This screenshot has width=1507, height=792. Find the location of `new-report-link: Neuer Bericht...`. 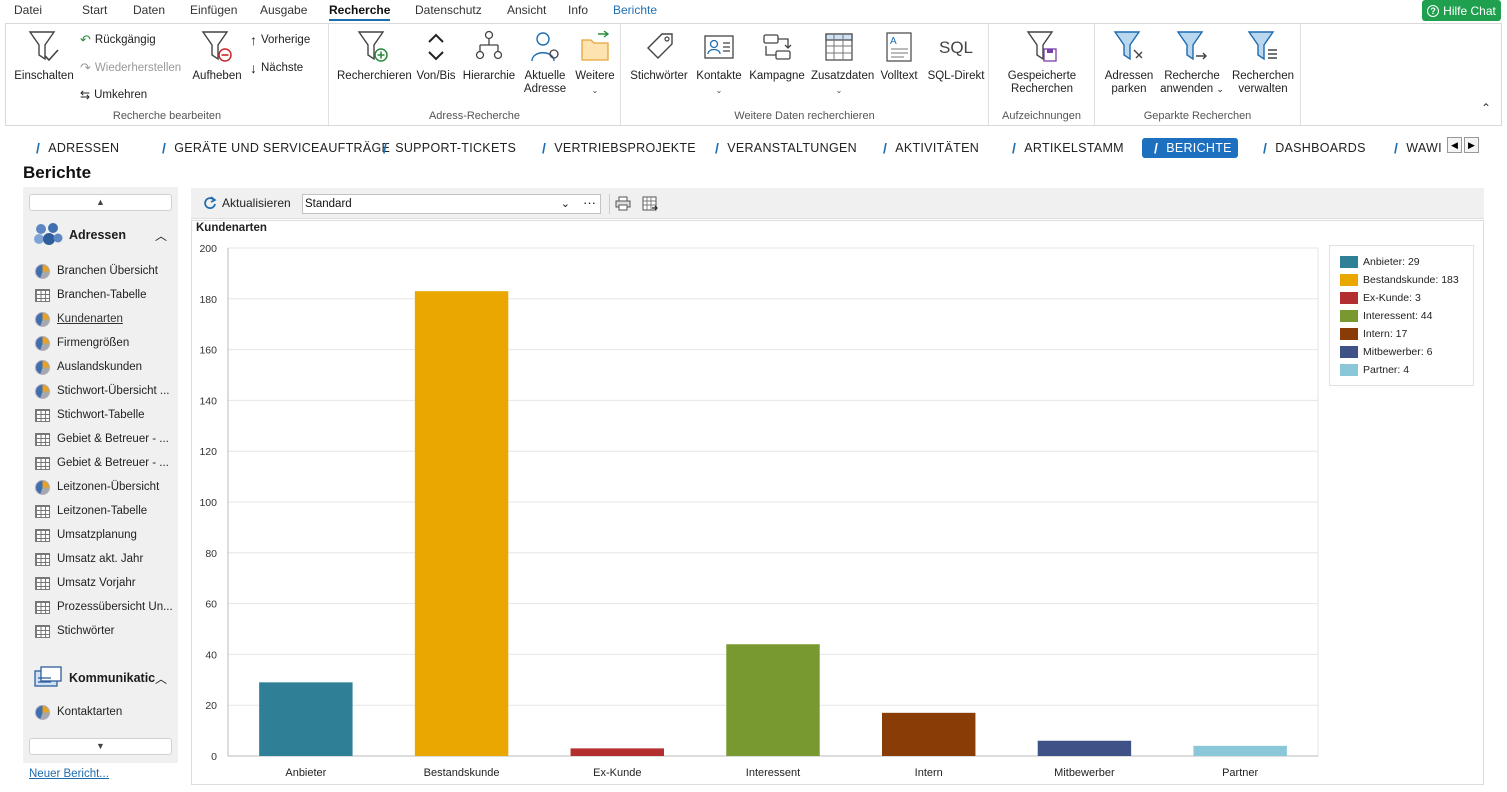

new-report-link: Neuer Bericht... is located at coordinates (69, 774).